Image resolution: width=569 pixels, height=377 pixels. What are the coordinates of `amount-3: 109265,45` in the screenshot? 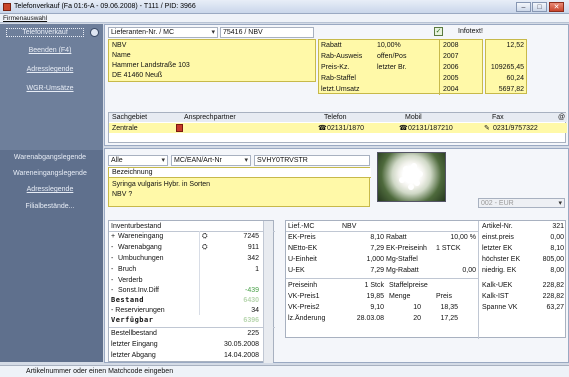 It's located at (507, 67).